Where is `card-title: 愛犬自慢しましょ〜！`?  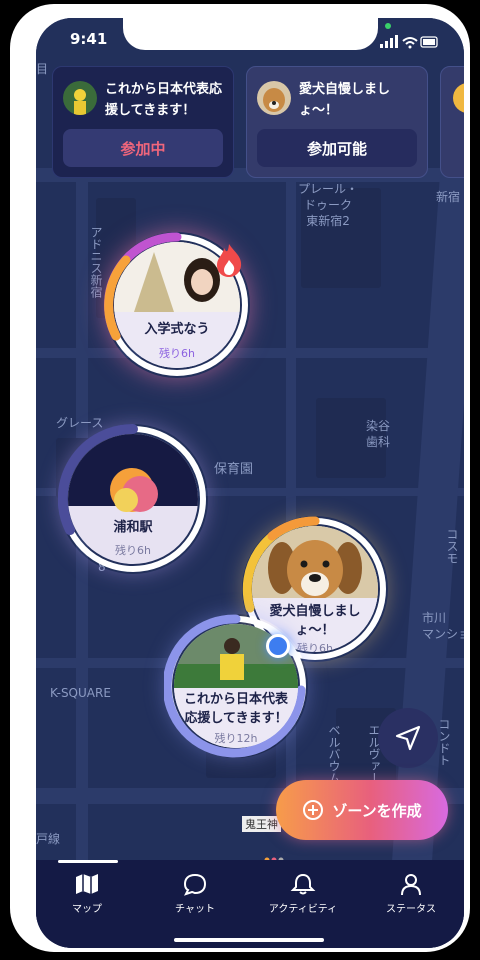 card-title: 愛犬自慢しましょ〜！ is located at coordinates (345, 100).